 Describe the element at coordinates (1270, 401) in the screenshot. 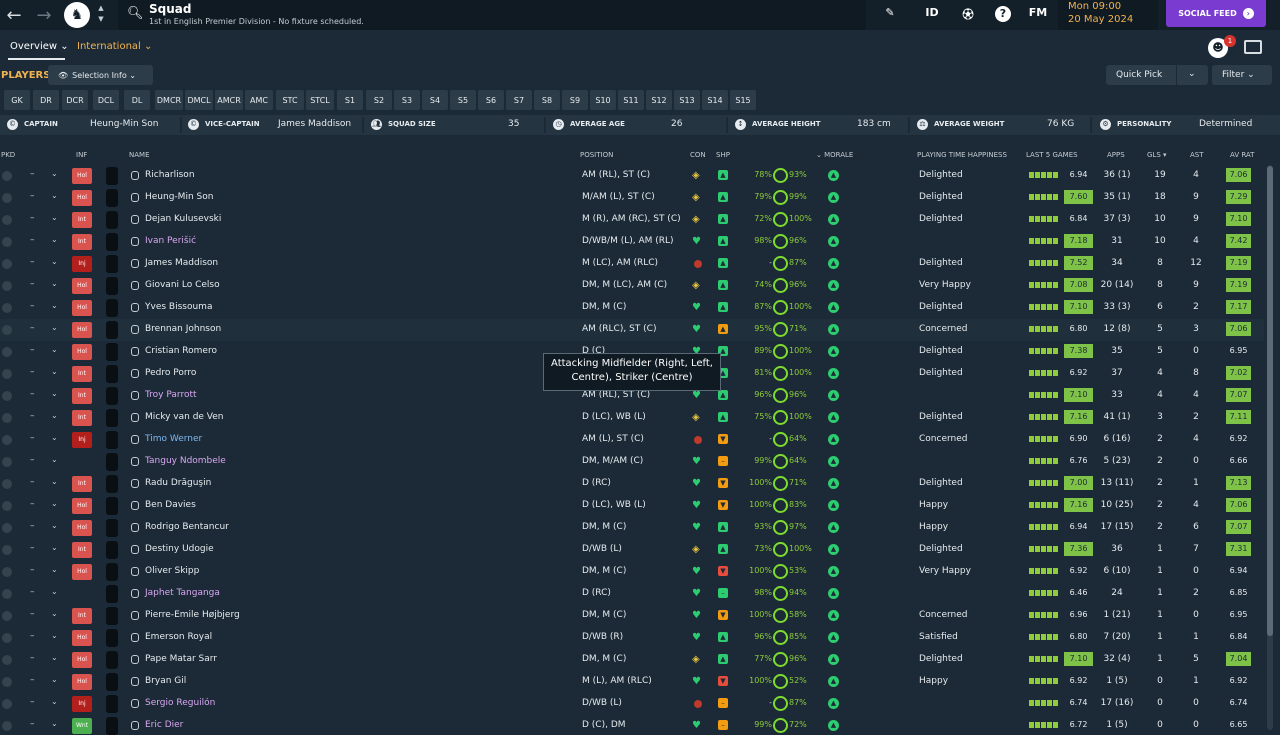

I see `scrollbar-thumb` at that location.